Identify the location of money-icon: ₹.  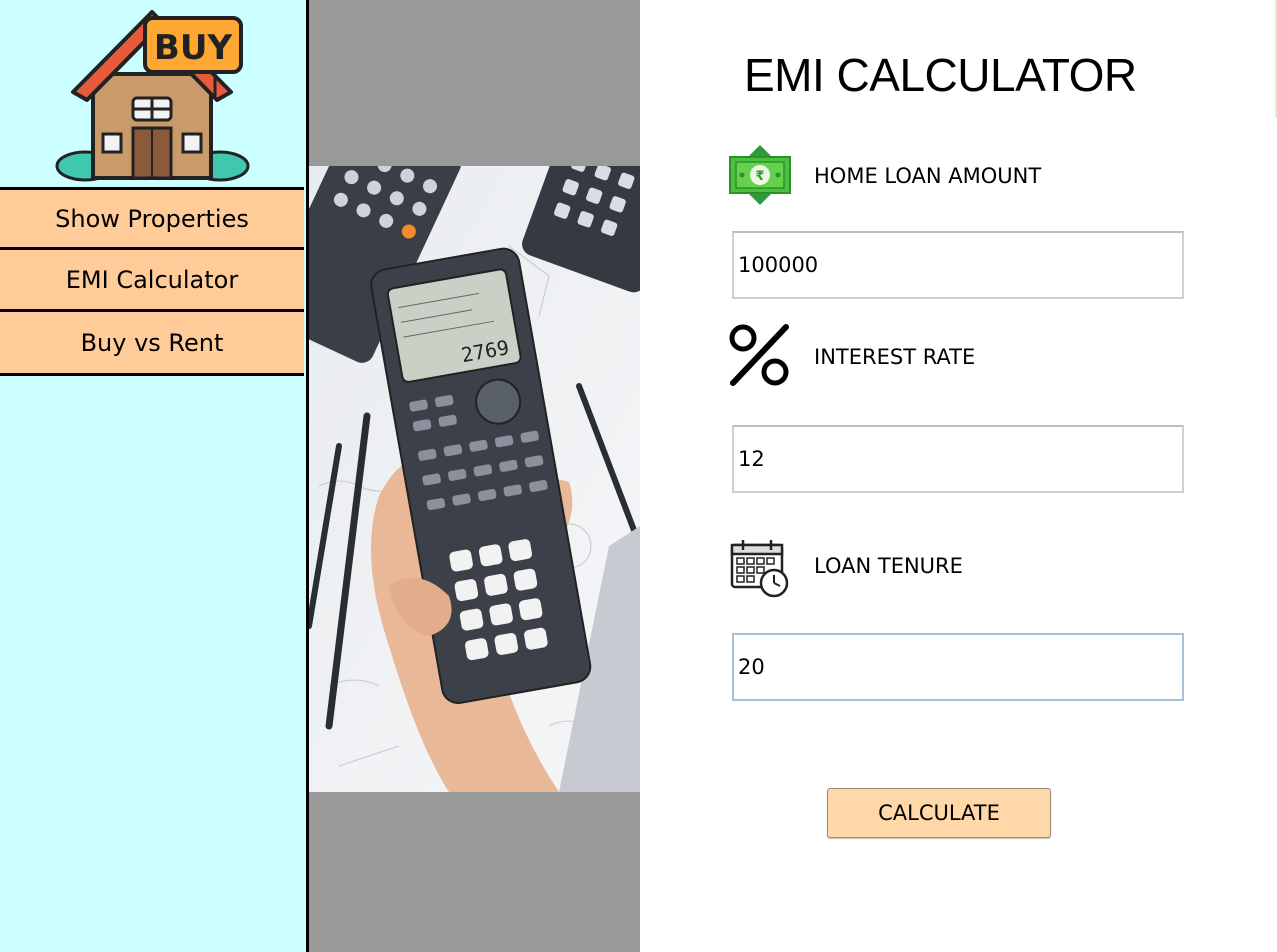
(760, 175).